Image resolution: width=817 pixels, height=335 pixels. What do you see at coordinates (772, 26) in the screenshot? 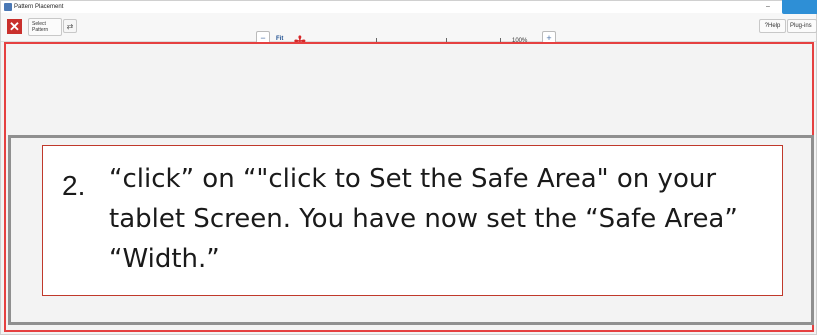
I see `help-button: ?Help` at bounding box center [772, 26].